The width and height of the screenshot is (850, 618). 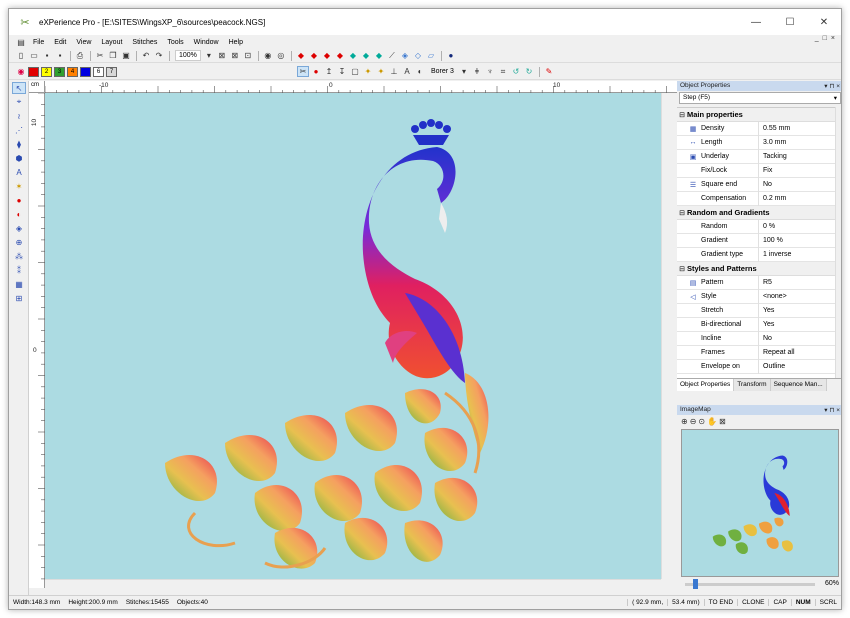 I want to click on color-swatch-6: 6, so click(x=98, y=71).